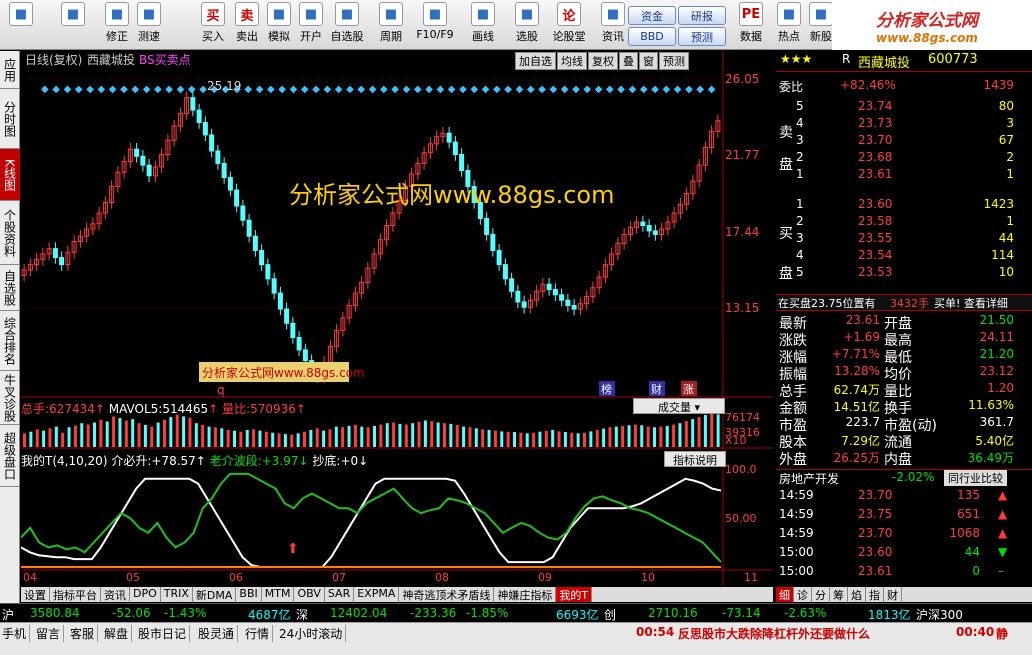 This screenshot has height=655, width=1032. I want to click on chart-top-button-2: 复权, so click(603, 61).